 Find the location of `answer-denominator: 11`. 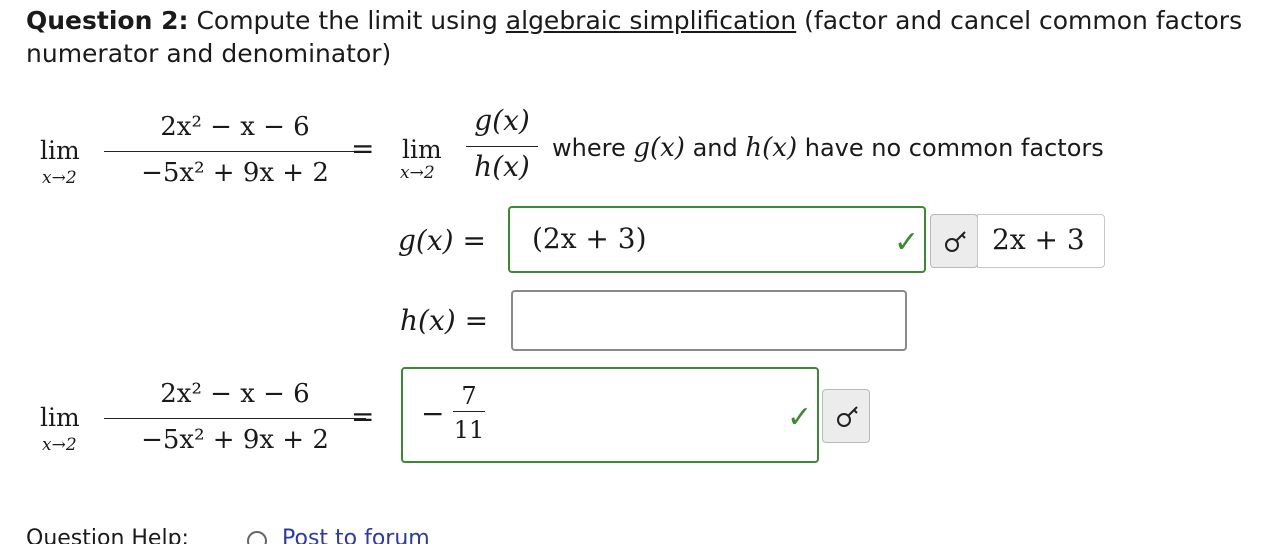

answer-denominator: 11 is located at coordinates (469, 430).